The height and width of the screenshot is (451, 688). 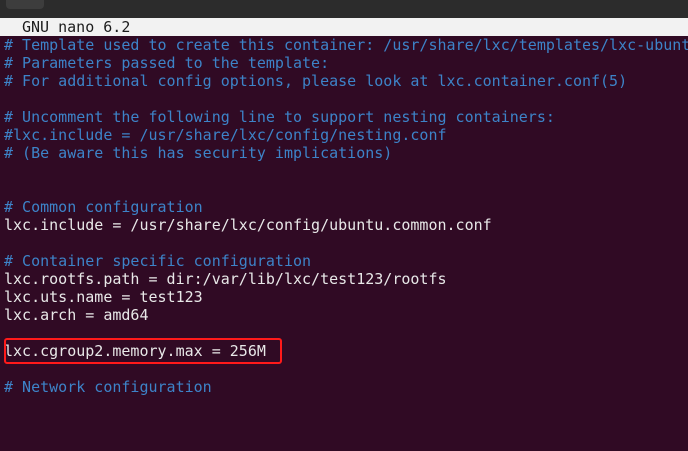 I want to click on config-line: lxc.cgroup2.memory.max = 256M, so click(x=346, y=351).